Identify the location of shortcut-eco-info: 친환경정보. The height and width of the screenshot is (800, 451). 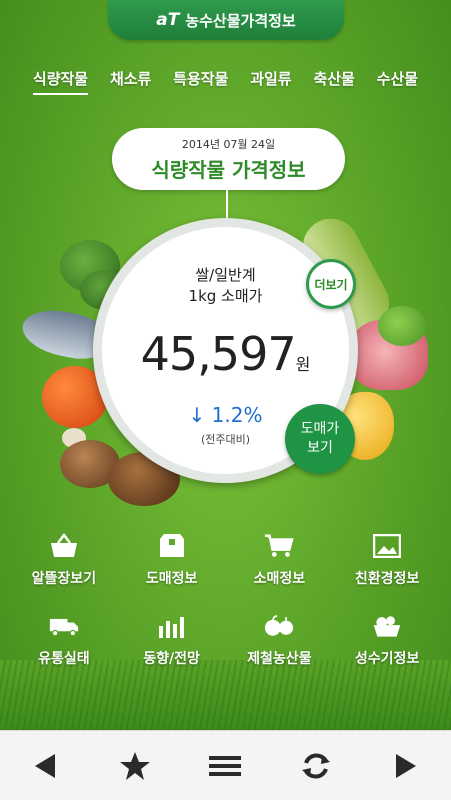
(387, 560).